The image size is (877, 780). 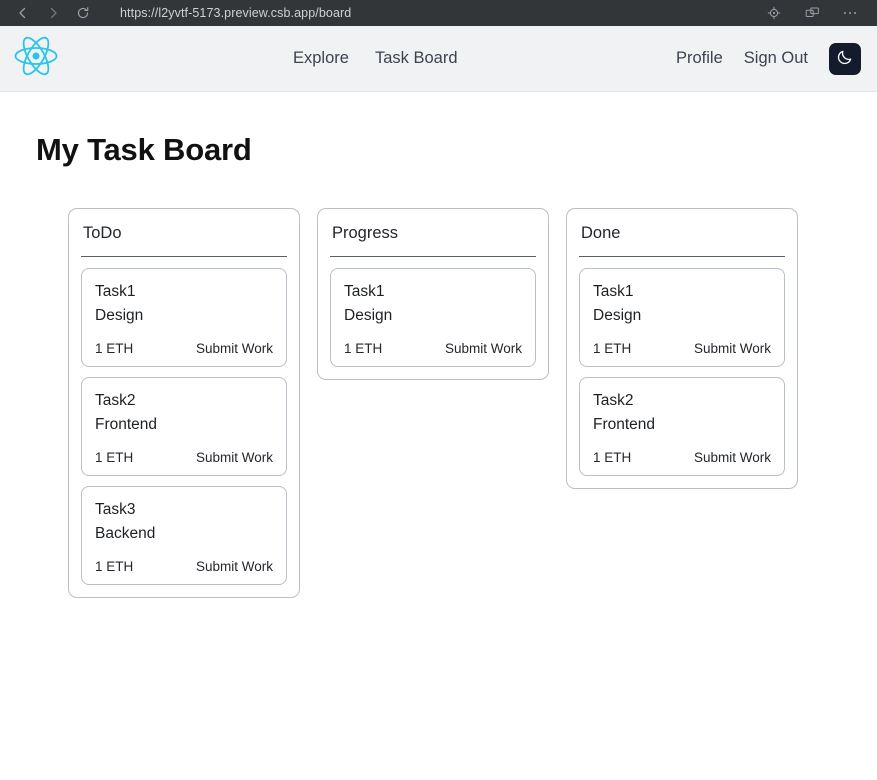 I want to click on column-title: ToDo, so click(x=184, y=239).